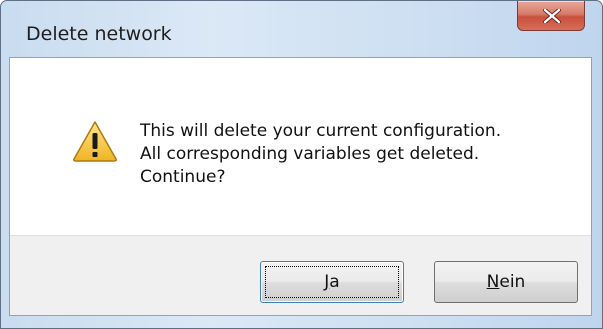 This screenshot has width=603, height=329. I want to click on message-line: Continue?, so click(183, 177).